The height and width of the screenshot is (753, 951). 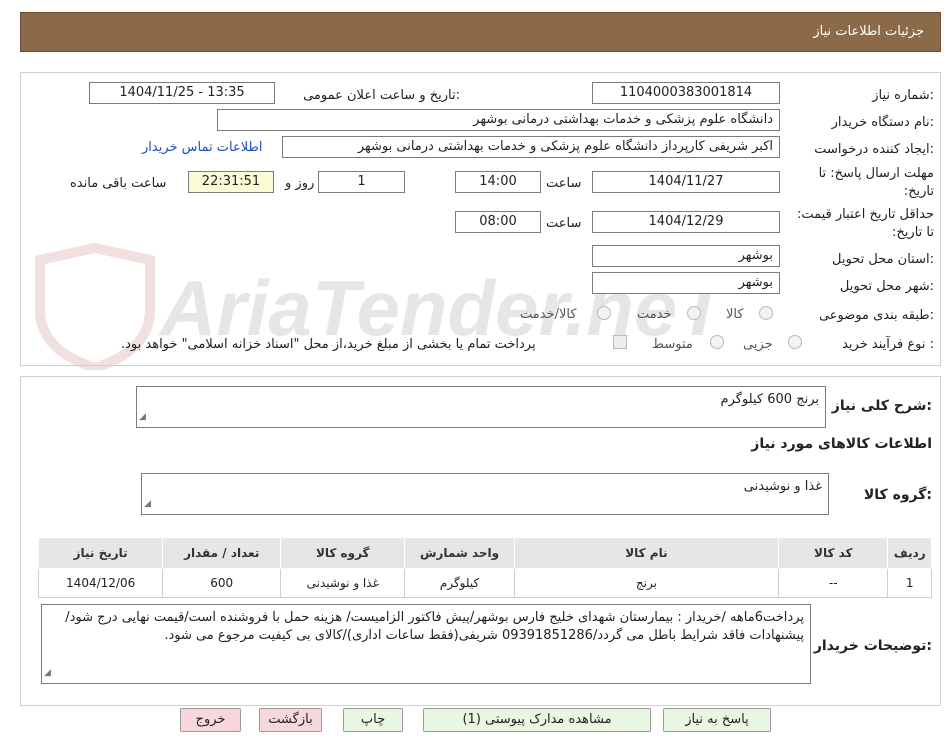 I want to click on cell-name: برنج, so click(x=646, y=583).